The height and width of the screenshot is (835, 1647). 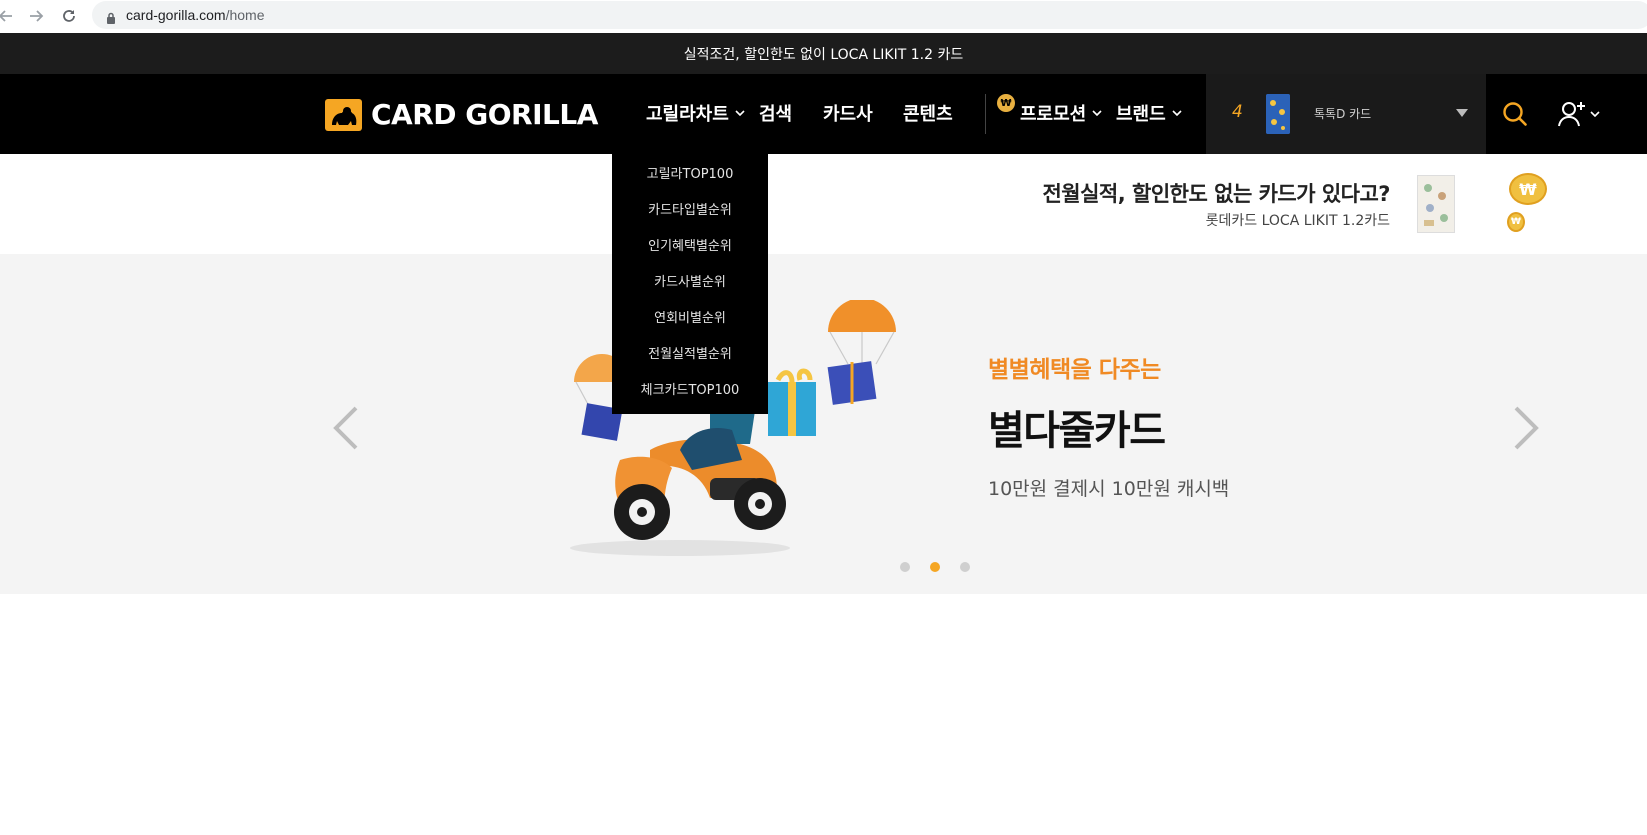 I want to click on forward-icon, so click(x=36, y=16).